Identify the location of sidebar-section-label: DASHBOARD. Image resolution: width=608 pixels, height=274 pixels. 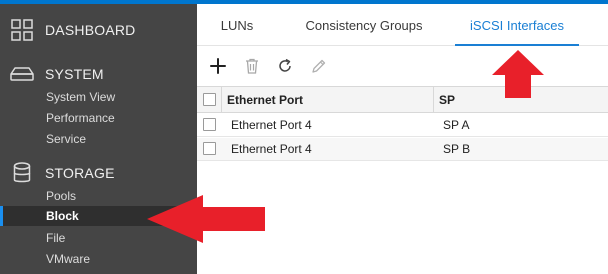
(90, 30).